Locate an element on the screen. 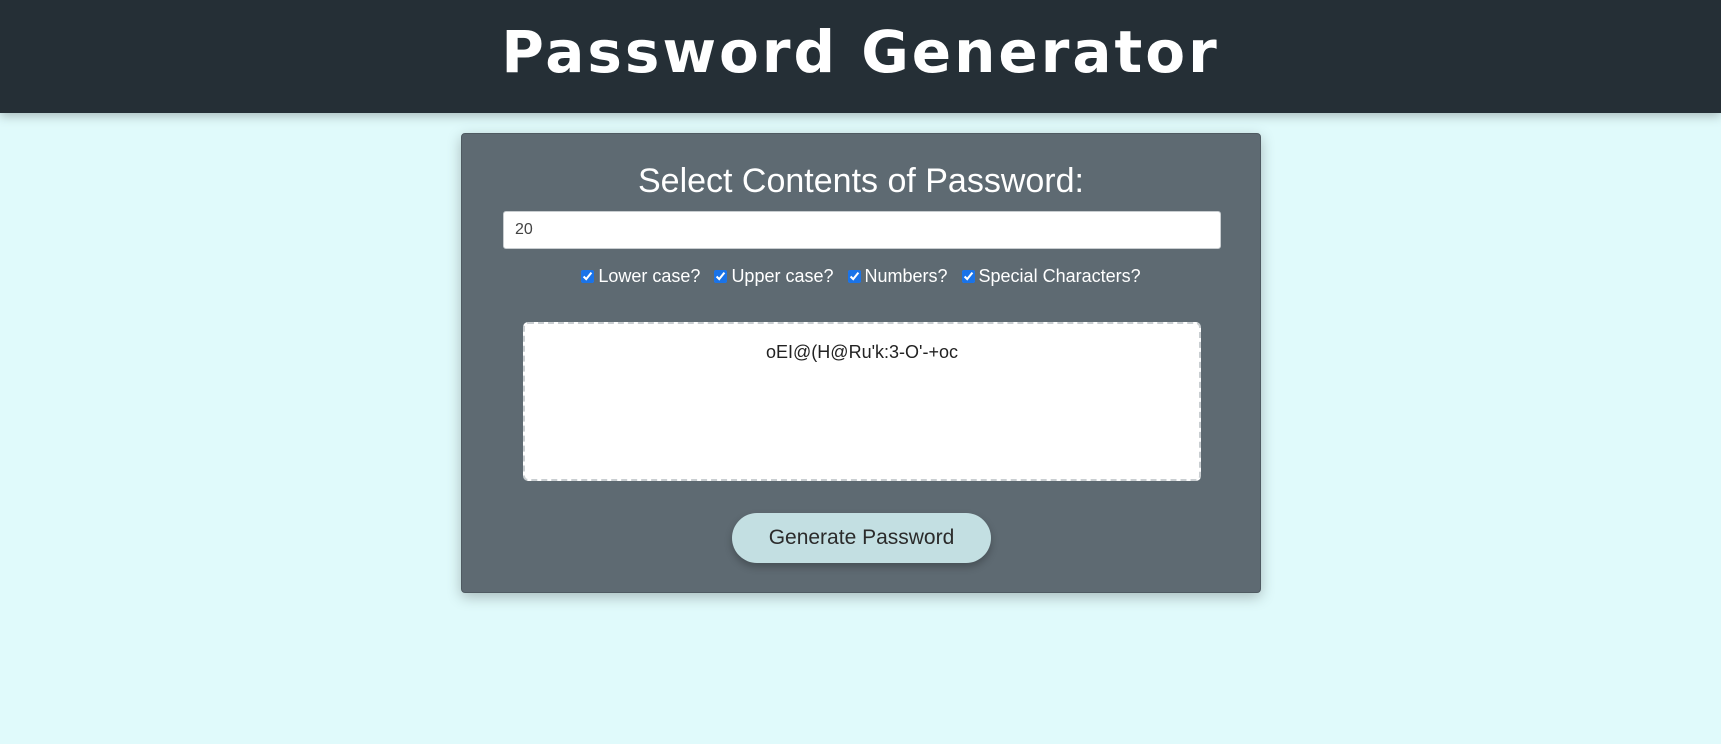 This screenshot has width=1721, height=744. password-output: oEI@(H@Ru'k:3-O'-+oc is located at coordinates (862, 401).